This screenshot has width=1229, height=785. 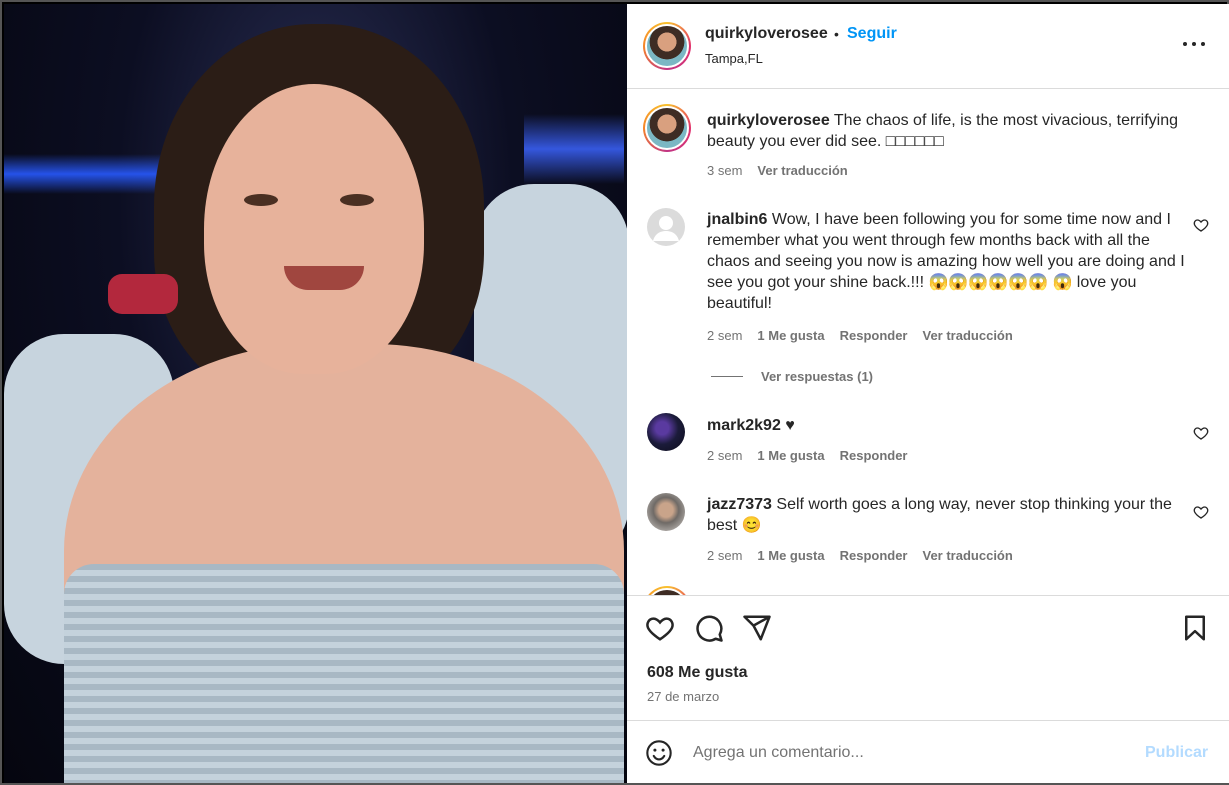 I want to click on view-replies-label: Ver respuestas (1), so click(x=817, y=376).